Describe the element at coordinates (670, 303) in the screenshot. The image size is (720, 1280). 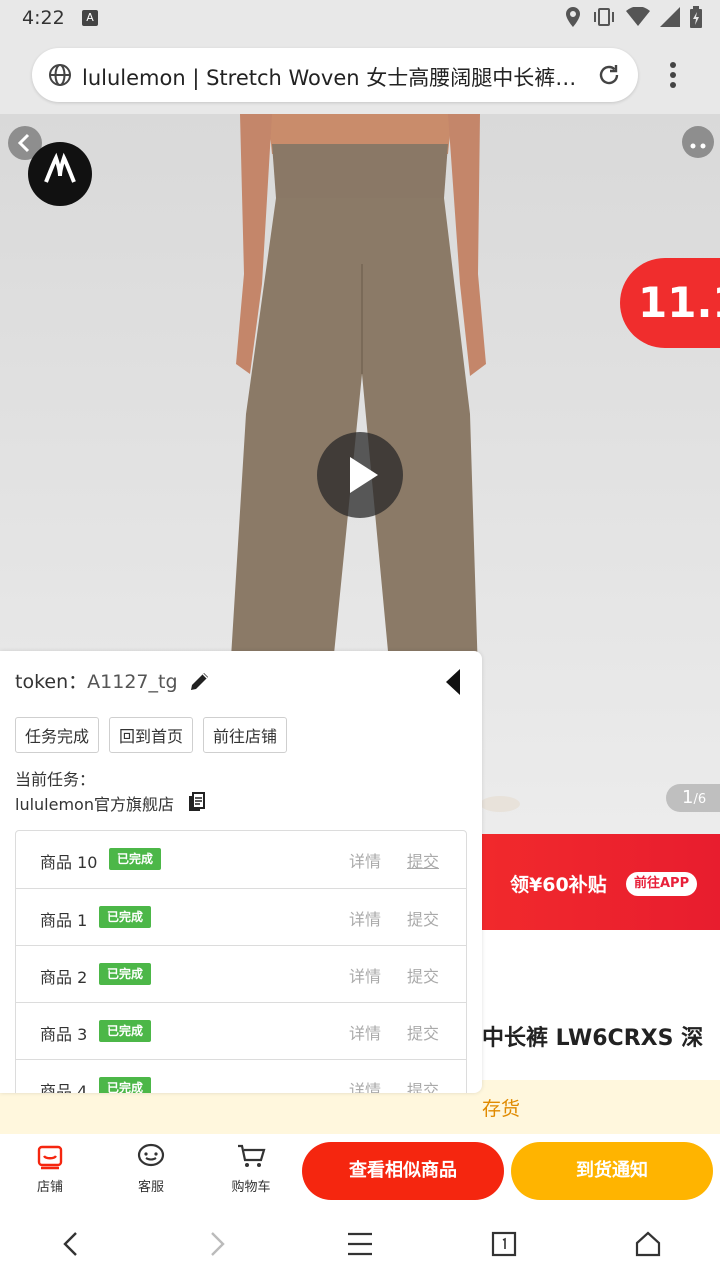
I see `double-eleven-badge: 11.11` at that location.